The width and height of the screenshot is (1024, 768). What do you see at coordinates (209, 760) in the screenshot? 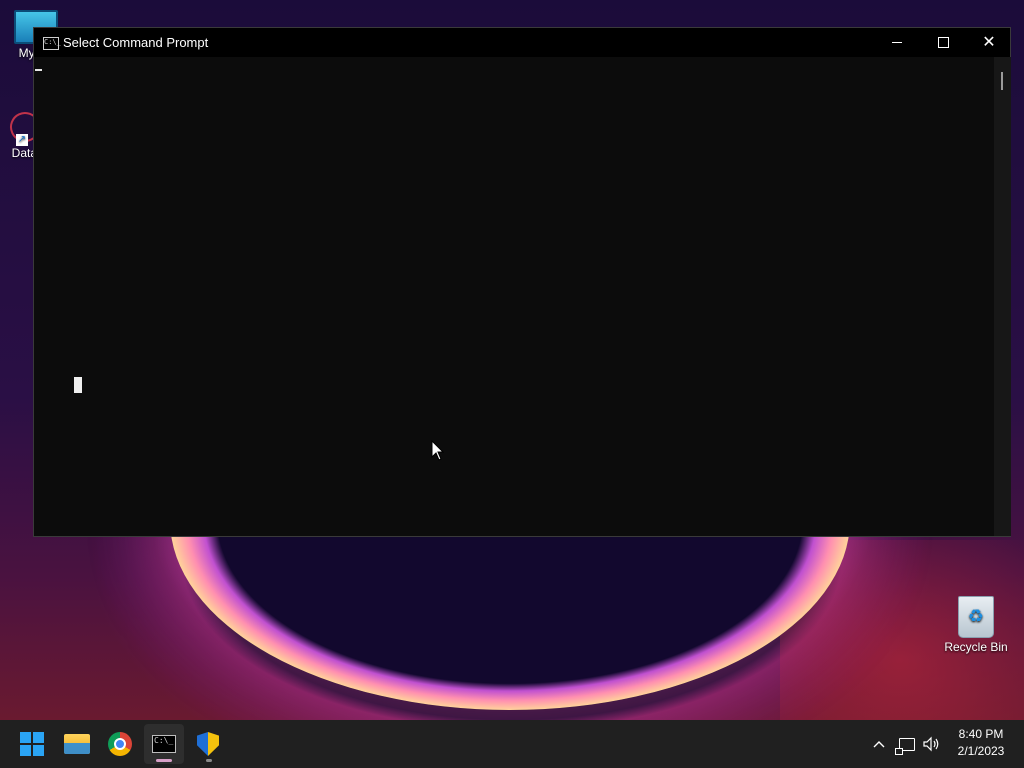
I see `running-indicator` at bounding box center [209, 760].